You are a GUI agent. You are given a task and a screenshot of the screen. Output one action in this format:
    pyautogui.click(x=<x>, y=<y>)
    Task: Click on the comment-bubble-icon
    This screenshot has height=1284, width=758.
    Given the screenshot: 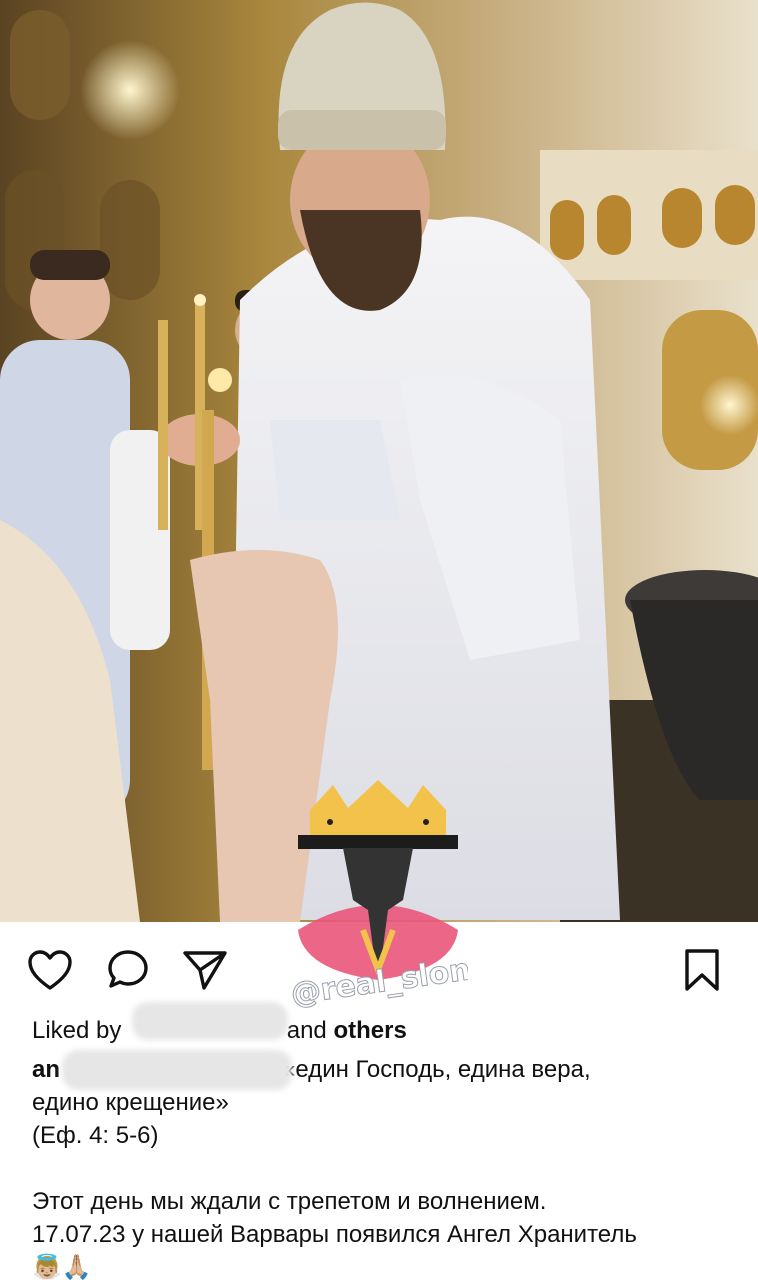 What is the action you would take?
    pyautogui.click(x=128, y=969)
    